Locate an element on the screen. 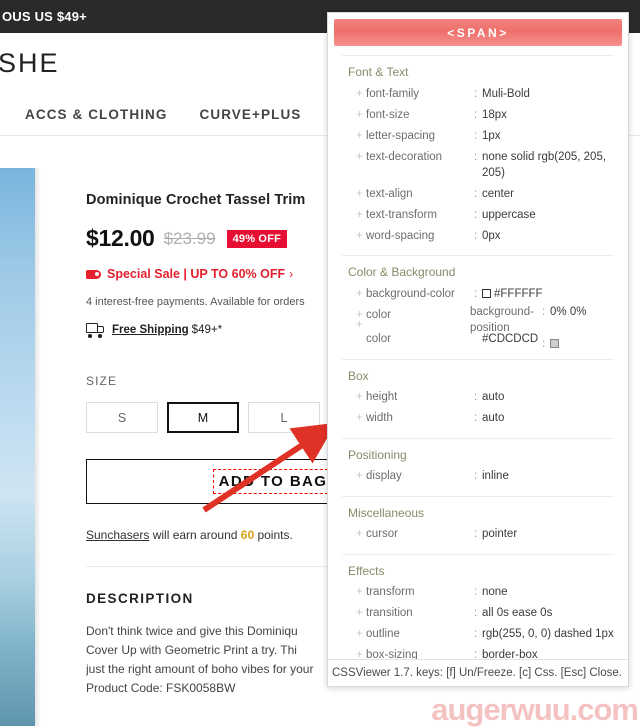 This screenshot has width=640, height=728. free-shipping-link: Free Shipping is located at coordinates (150, 330).